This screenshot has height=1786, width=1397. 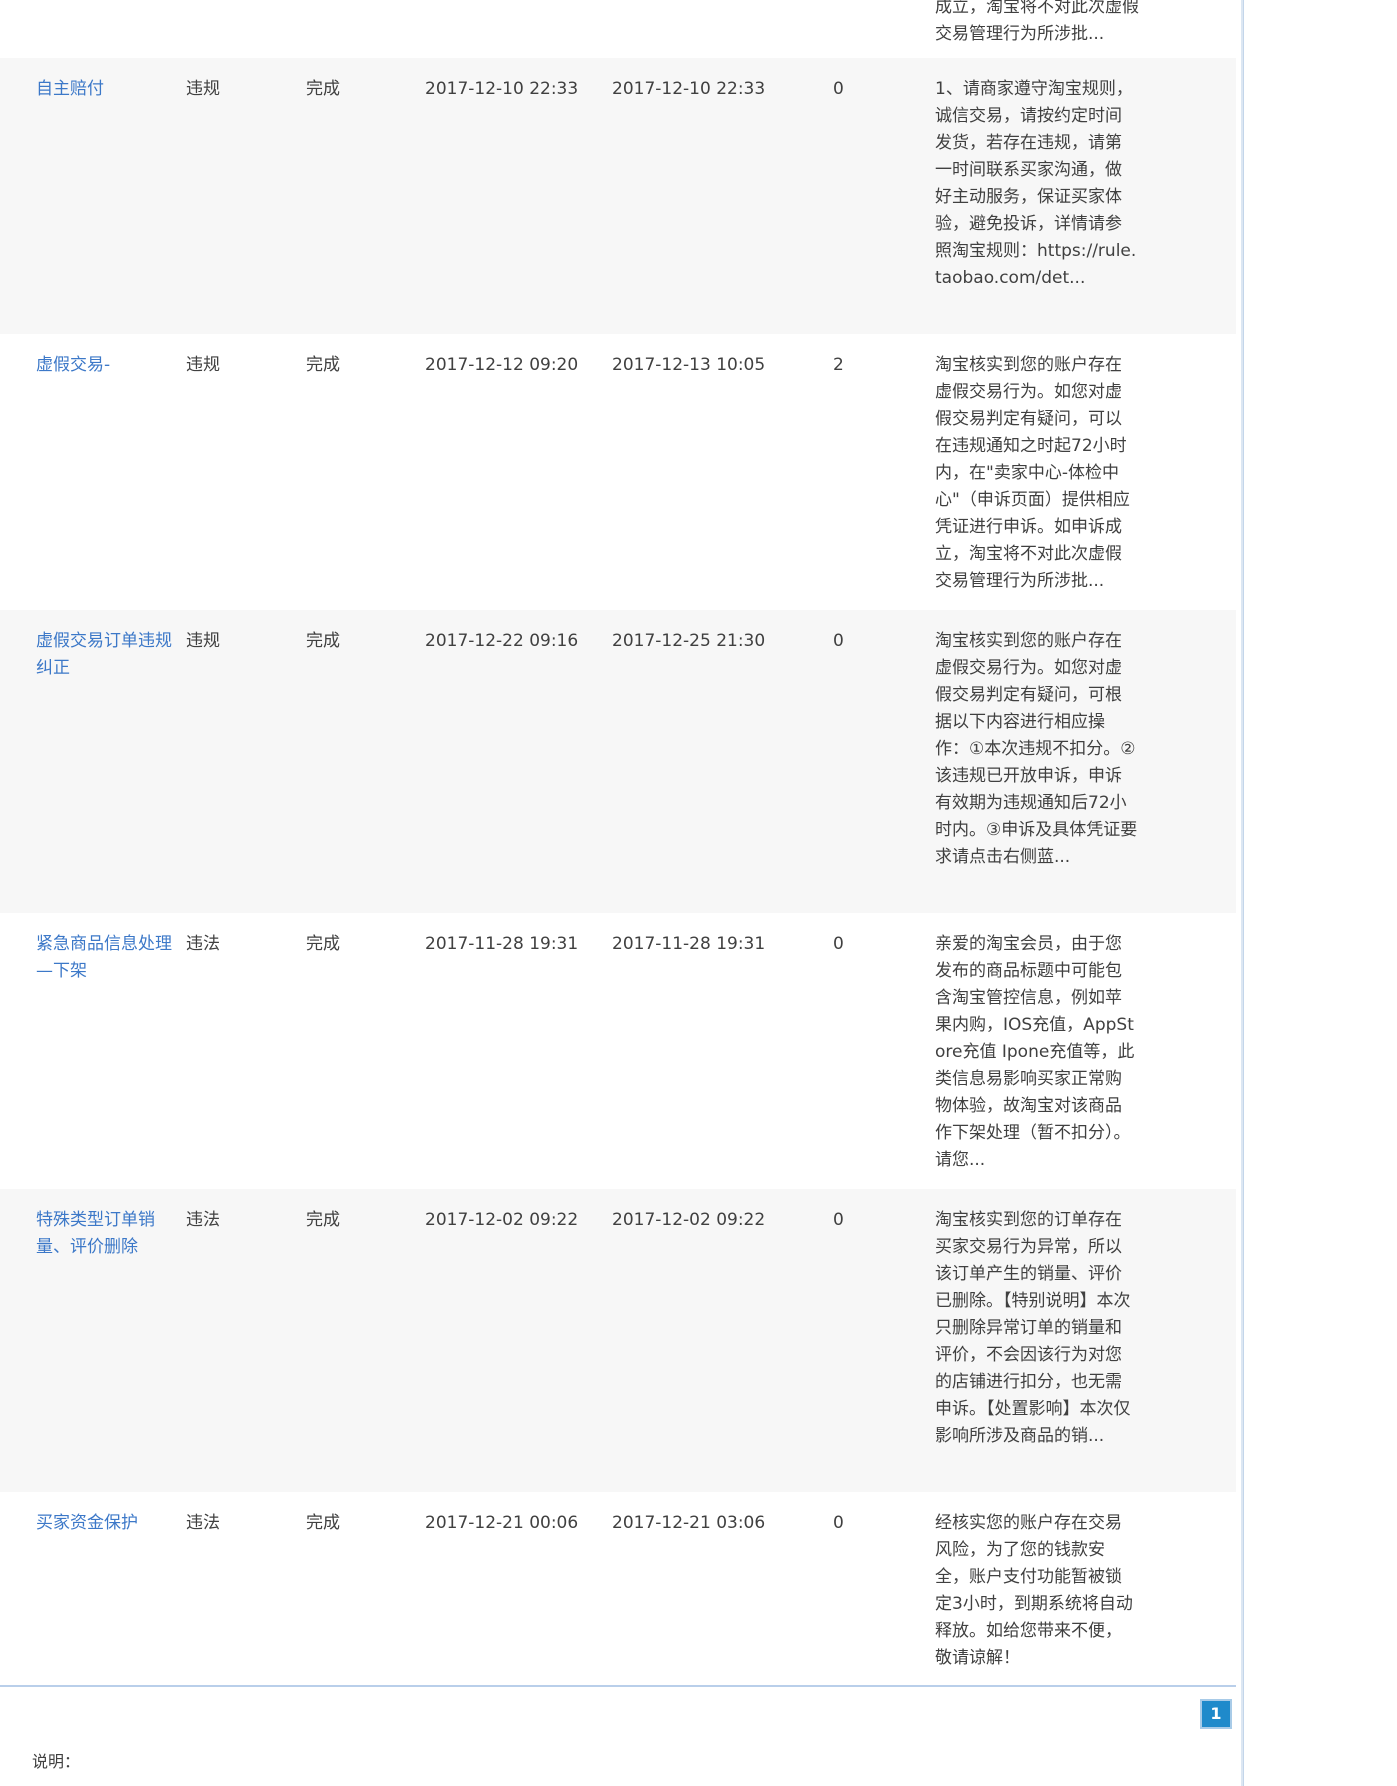 What do you see at coordinates (110, 1523) in the screenshot?
I see `violation-name-link: 买家资金保护` at bounding box center [110, 1523].